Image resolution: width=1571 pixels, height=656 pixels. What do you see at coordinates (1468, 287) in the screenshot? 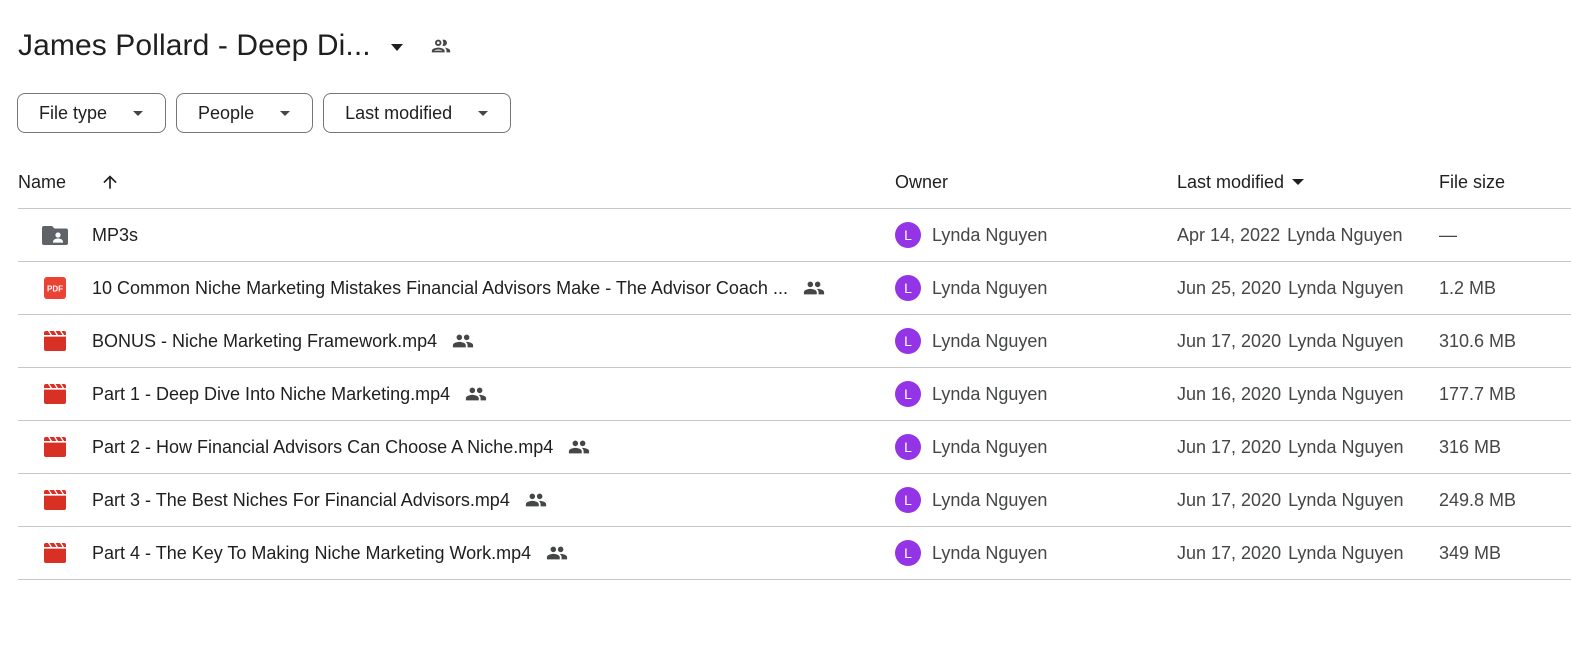
I see `file-size: 1.2 MB` at bounding box center [1468, 287].